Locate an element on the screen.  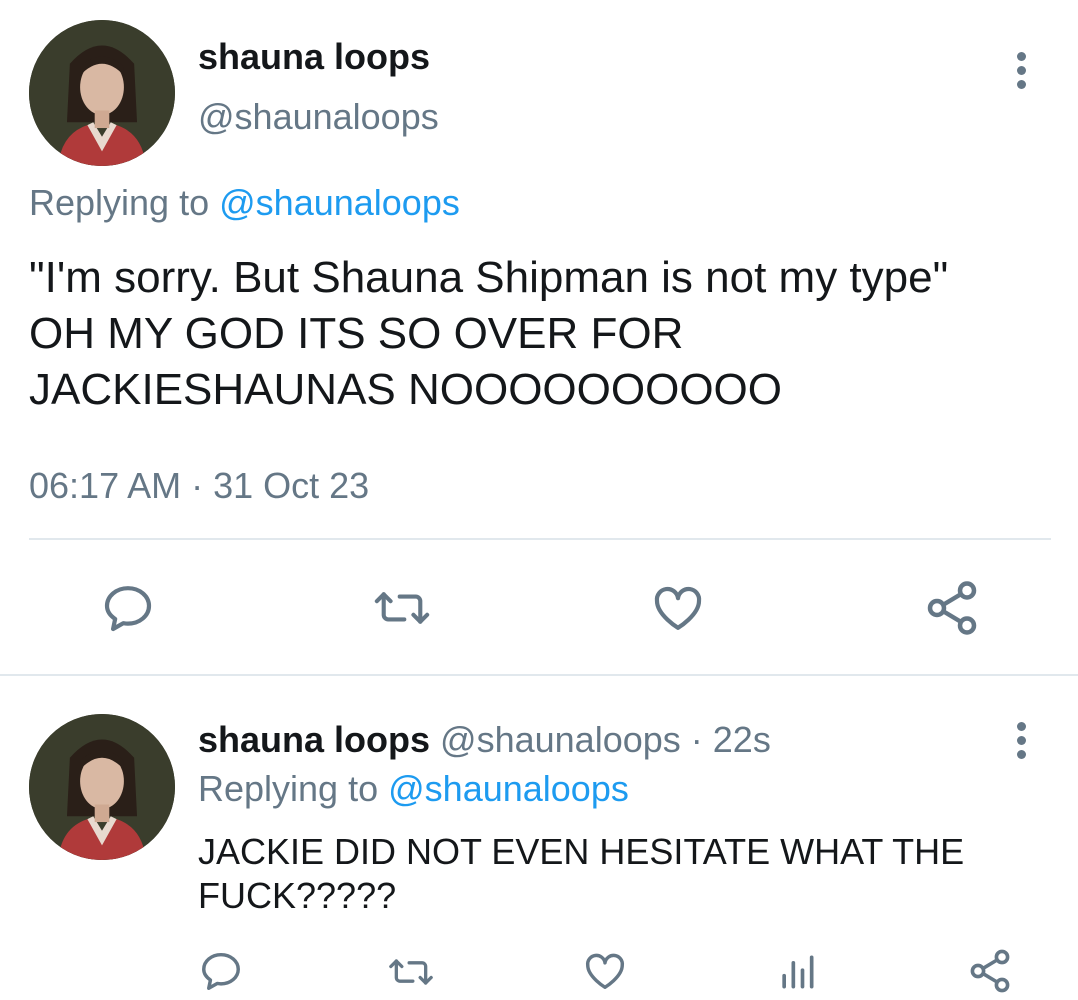
tweet-text-line: JACKIESHAUNAS NOOOOOOOOOO is located at coordinates (406, 389).